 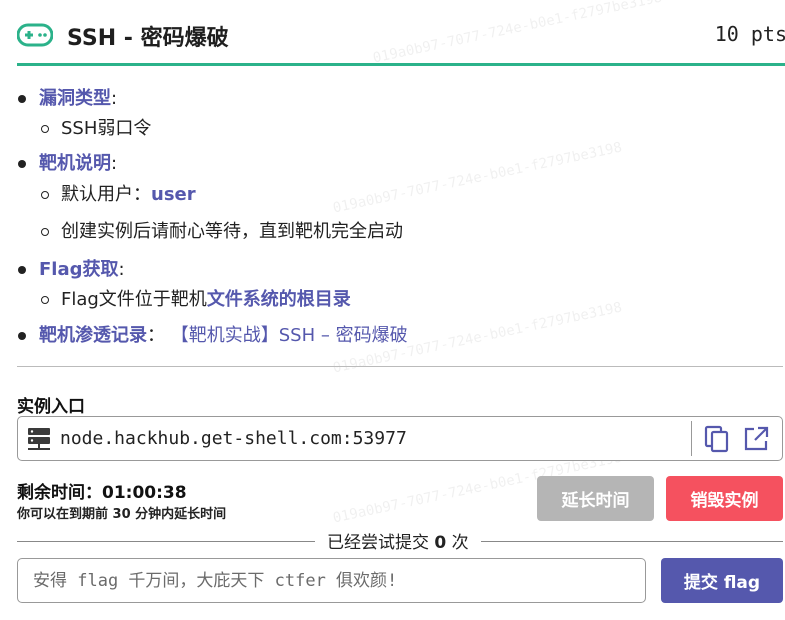 I want to click on destroy-instance-button: 销毁实例, so click(x=724, y=498).